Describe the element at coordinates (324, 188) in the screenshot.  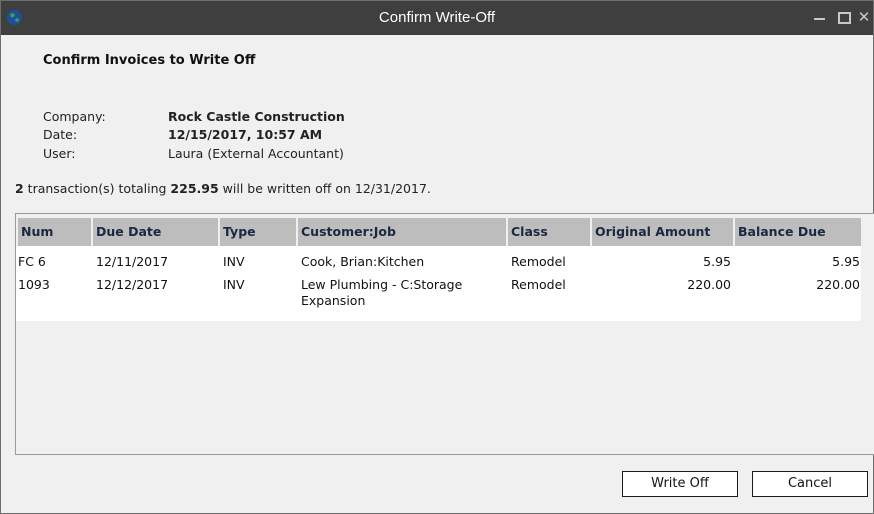
I see `summary-part-2: will be written off on 12/31/2017.` at that location.